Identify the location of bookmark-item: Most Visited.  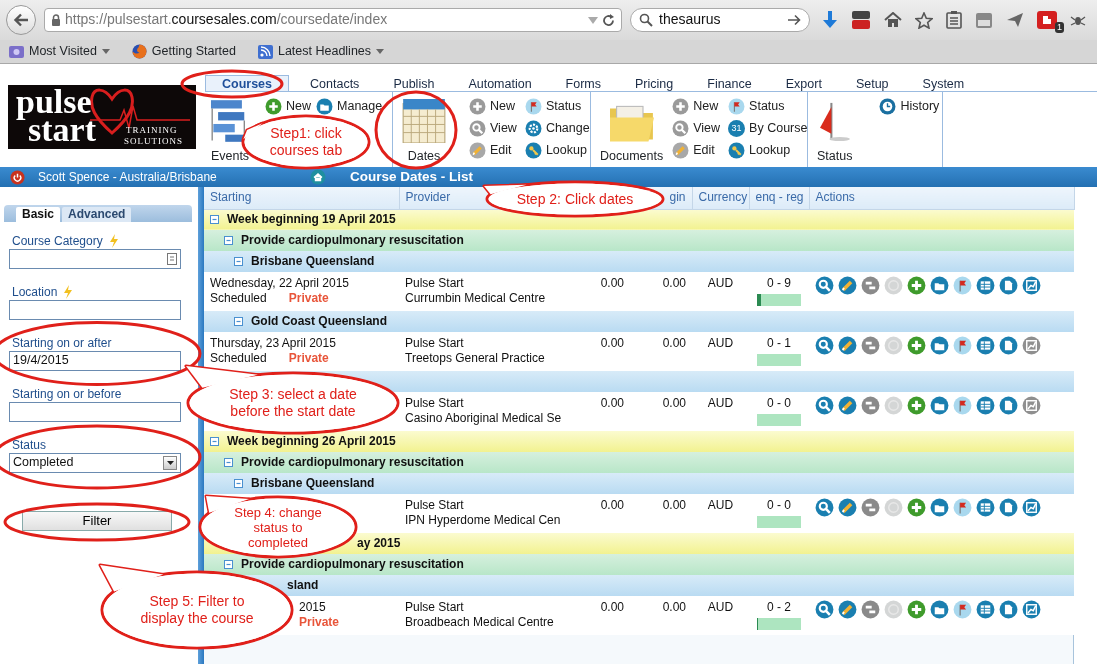
(59, 51).